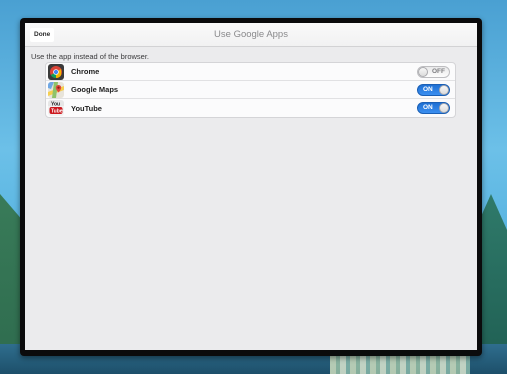 This screenshot has height=374, width=507. I want to click on setting-row-google-maps: Google Maps ON, so click(250, 90).